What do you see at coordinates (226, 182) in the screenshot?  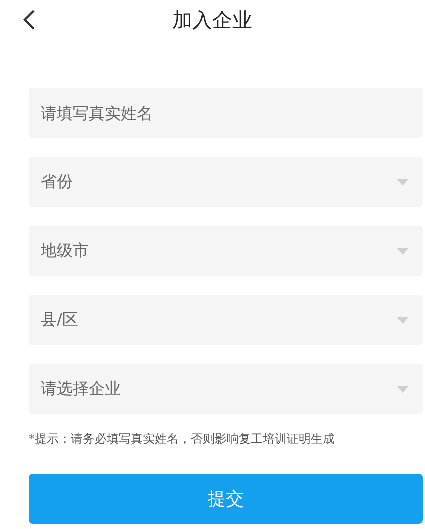 I see `dropdown-field: 省份` at bounding box center [226, 182].